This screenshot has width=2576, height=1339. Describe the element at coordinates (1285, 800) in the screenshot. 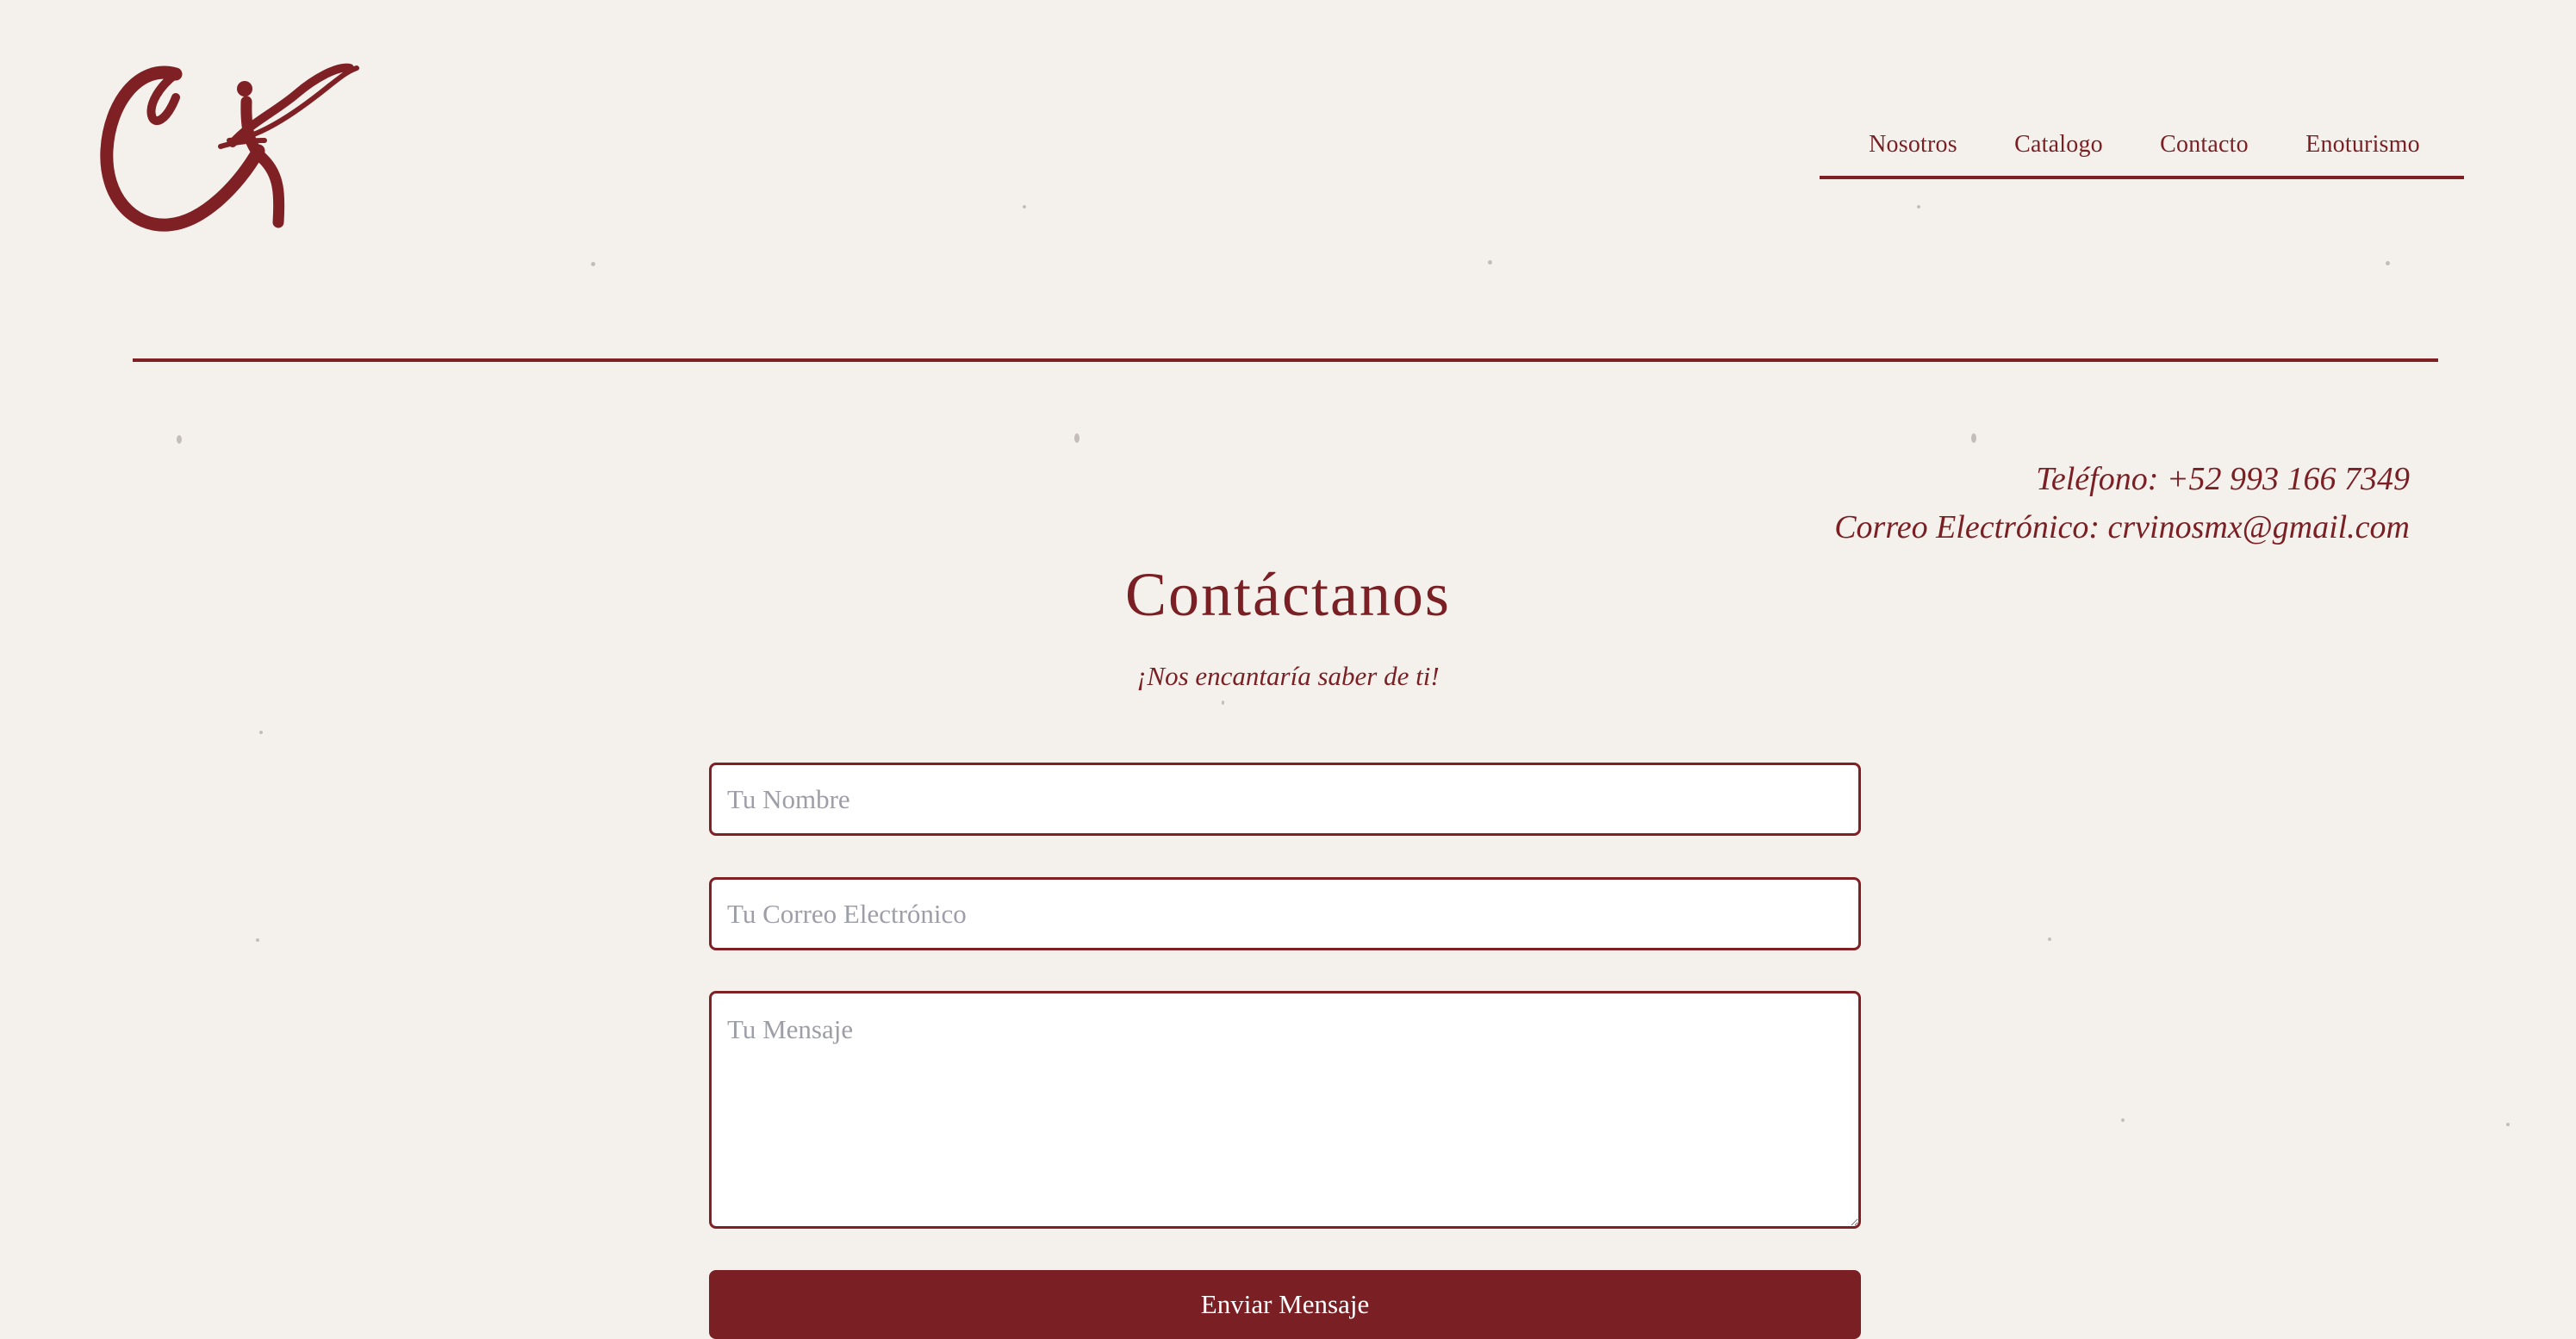

I see `name-input` at that location.